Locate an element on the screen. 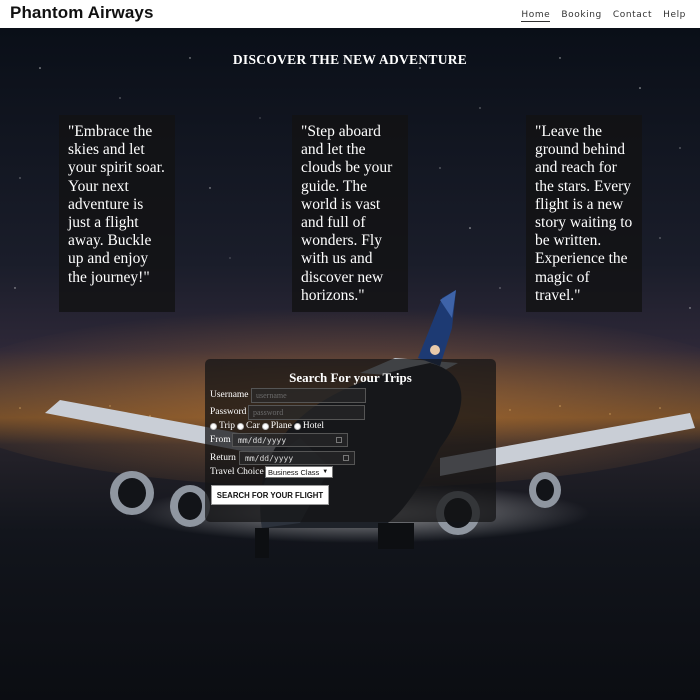 This screenshot has height=700, width=700. travel-choice-select: Business Class ▼ is located at coordinates (299, 472).